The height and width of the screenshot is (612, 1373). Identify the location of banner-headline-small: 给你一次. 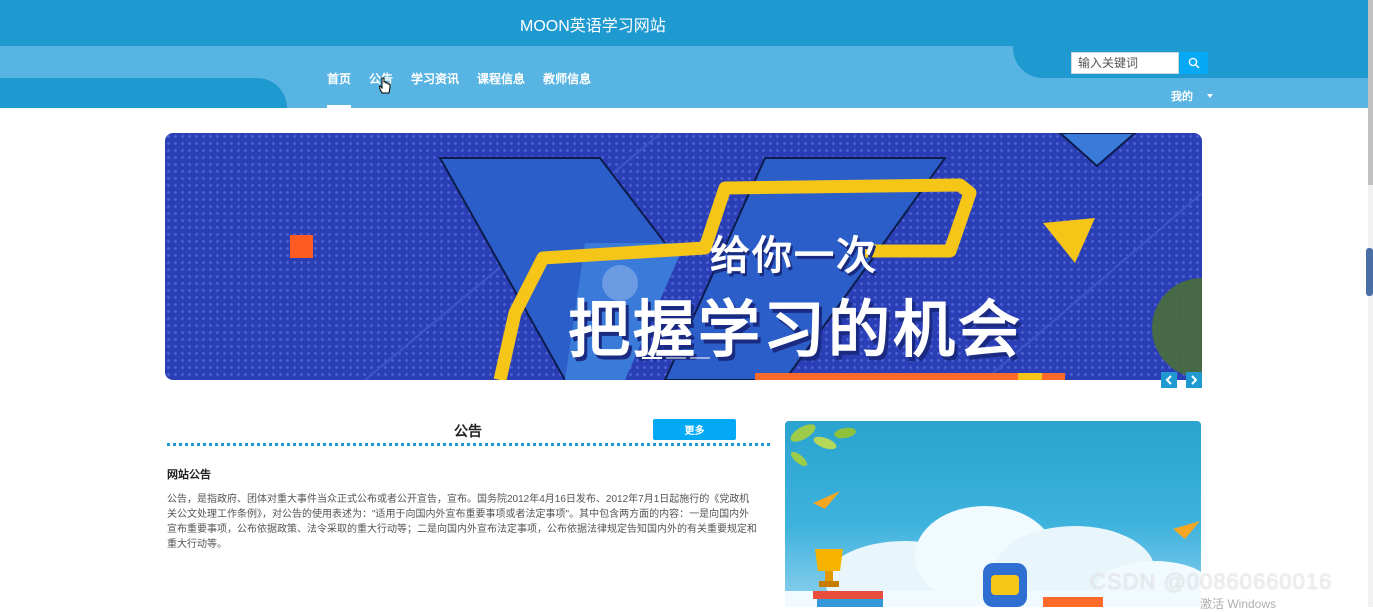
(794, 256).